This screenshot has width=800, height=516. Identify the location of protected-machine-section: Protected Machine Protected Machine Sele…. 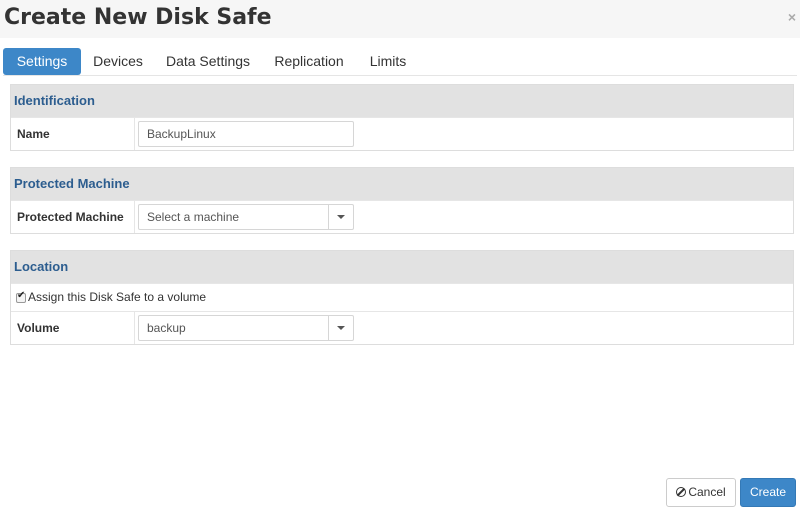
(402, 200).